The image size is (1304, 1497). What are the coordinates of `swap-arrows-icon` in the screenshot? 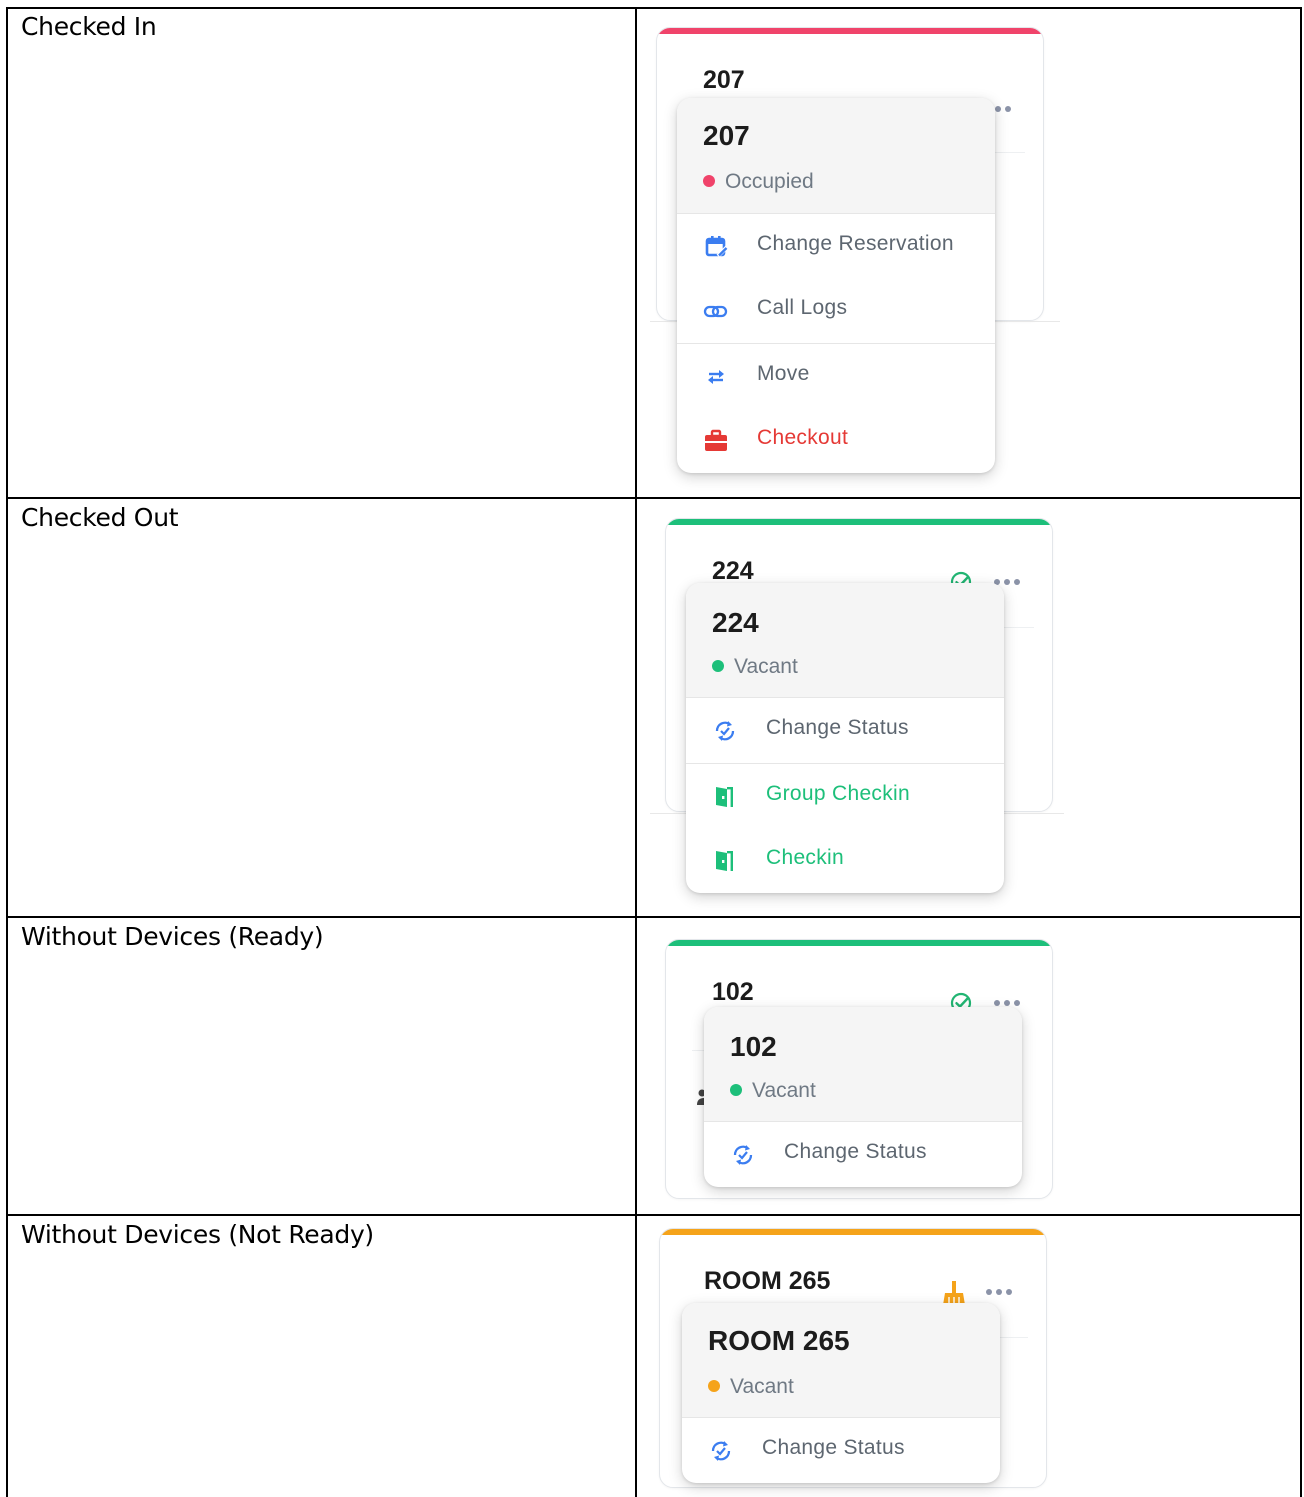 It's located at (716, 377).